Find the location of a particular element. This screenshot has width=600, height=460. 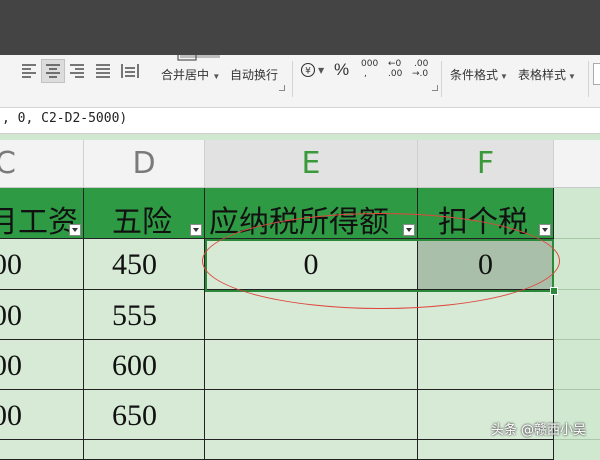

column-letter: E is located at coordinates (311, 163).